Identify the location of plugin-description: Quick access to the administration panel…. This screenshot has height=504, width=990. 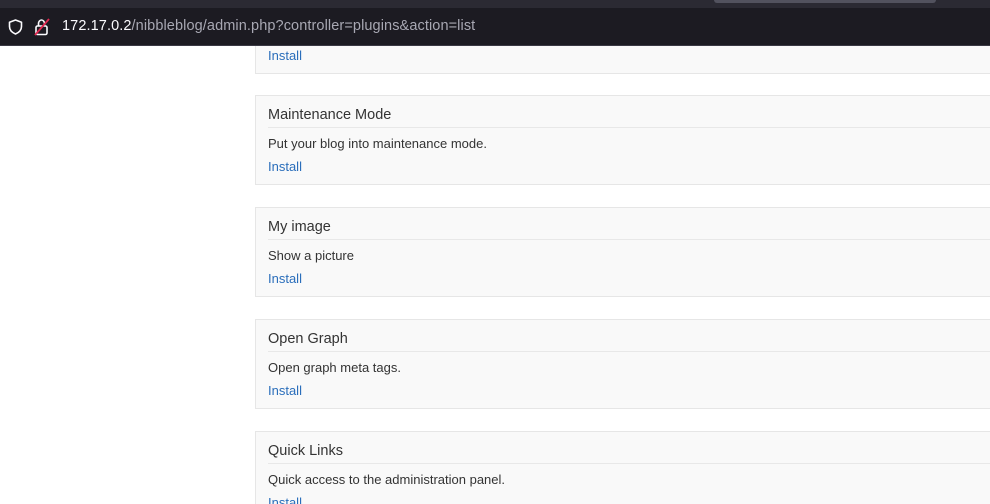
(387, 479).